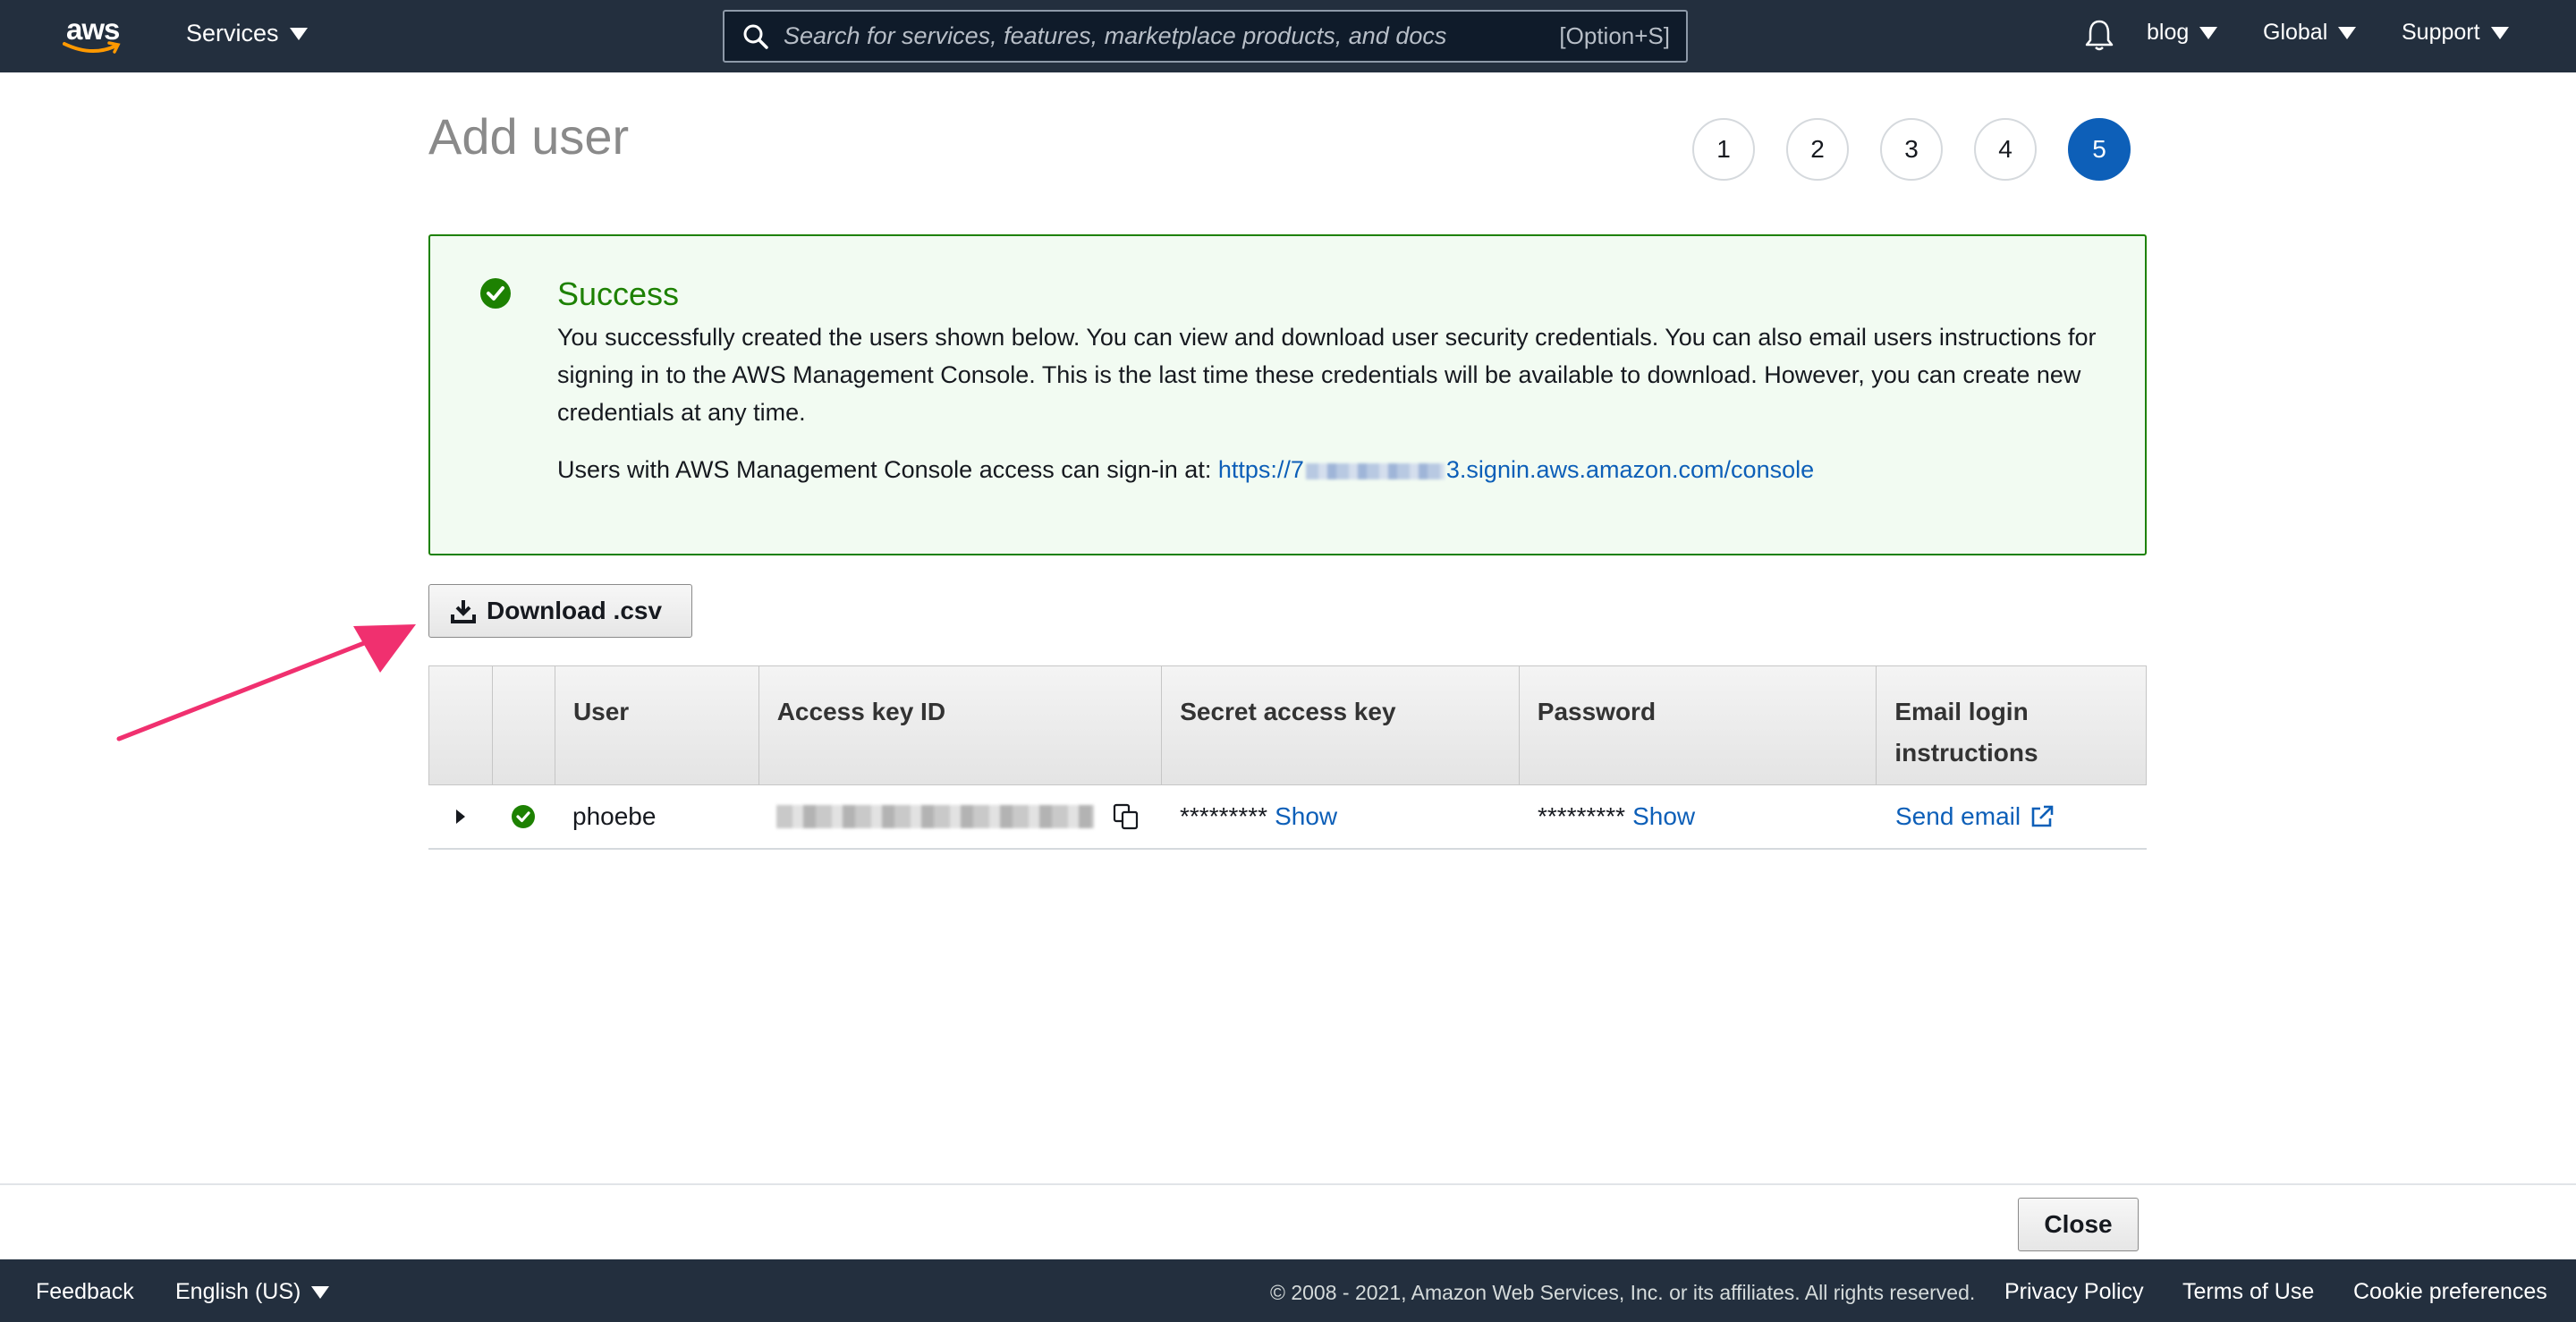  I want to click on step-3: 3, so click(1911, 150).